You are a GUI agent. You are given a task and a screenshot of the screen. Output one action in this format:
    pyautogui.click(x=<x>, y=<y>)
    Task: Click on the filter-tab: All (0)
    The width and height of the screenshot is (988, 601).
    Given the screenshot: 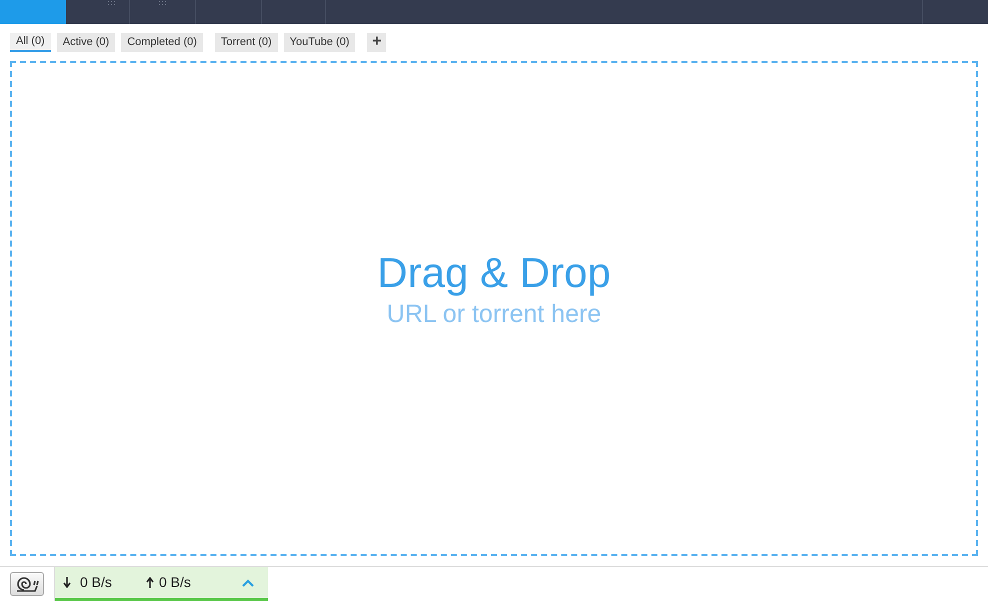 What is the action you would take?
    pyautogui.click(x=30, y=42)
    